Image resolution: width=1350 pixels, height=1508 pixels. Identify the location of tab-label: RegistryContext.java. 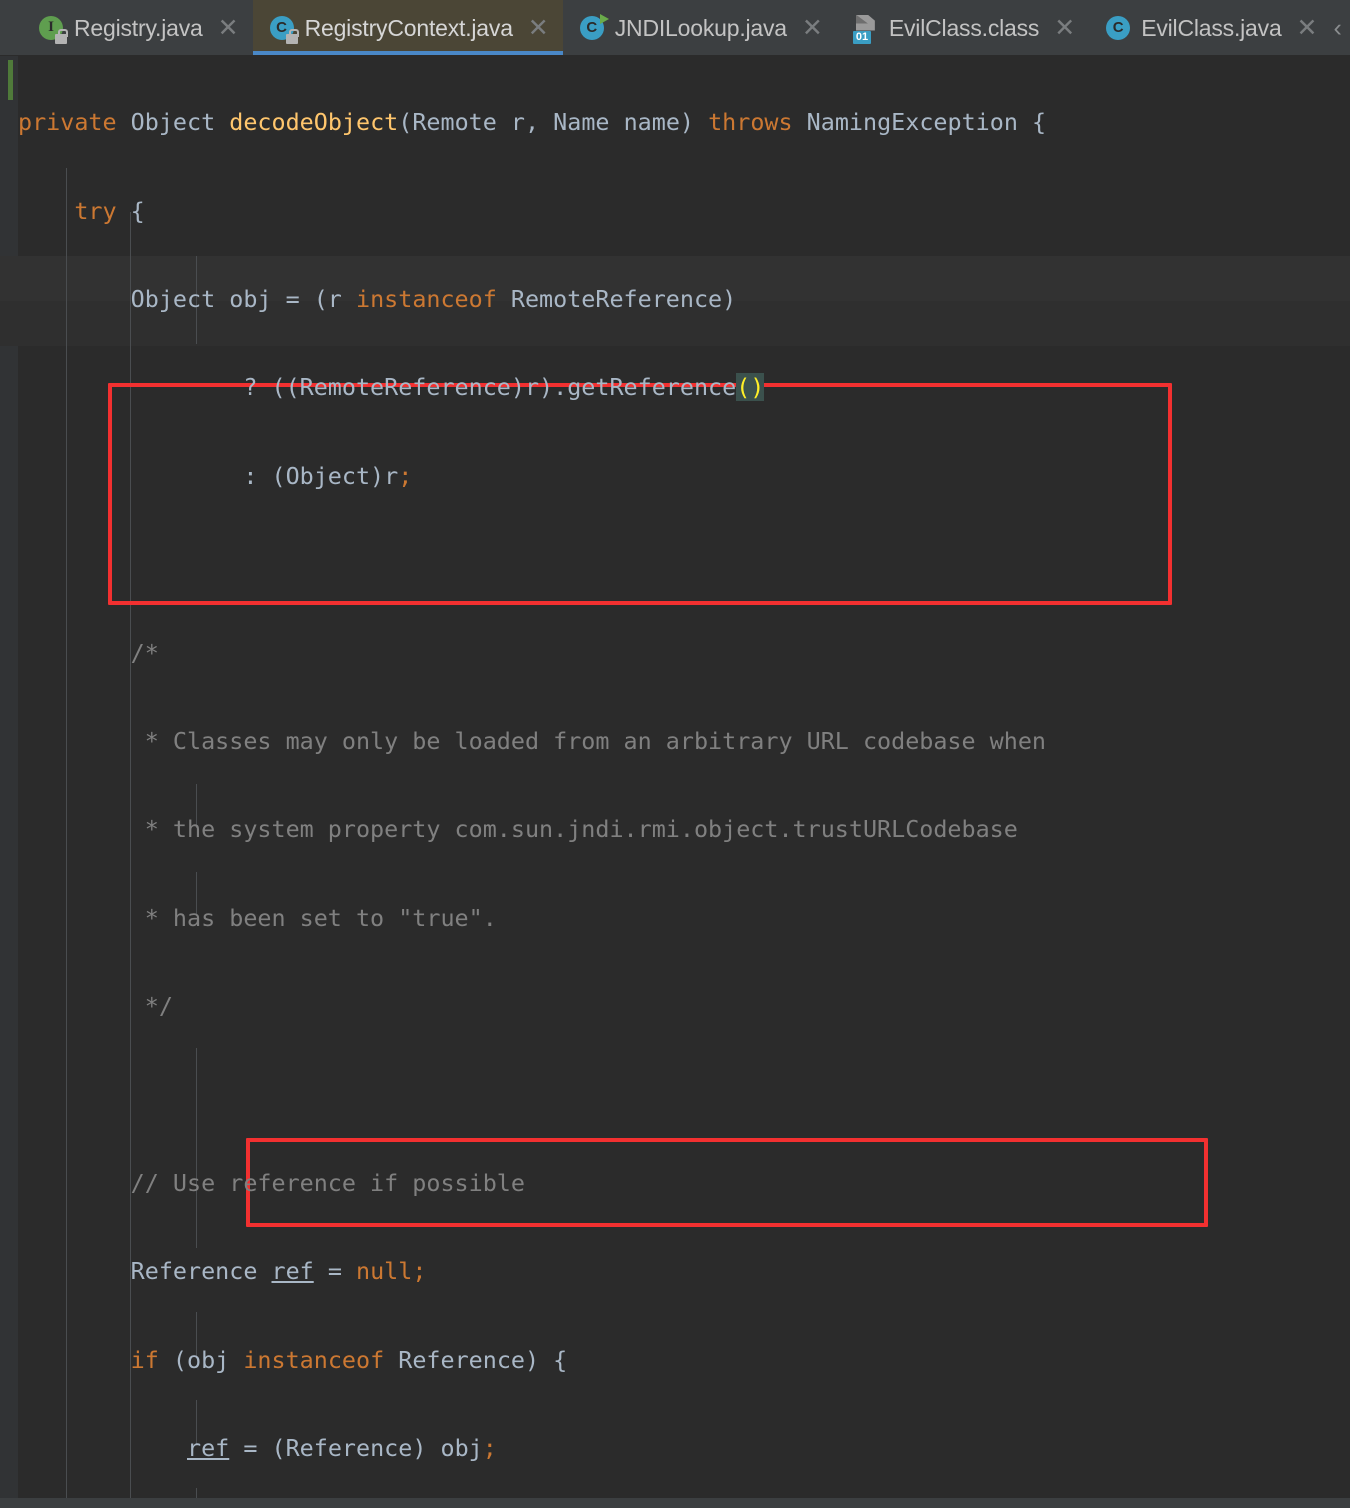
(408, 27).